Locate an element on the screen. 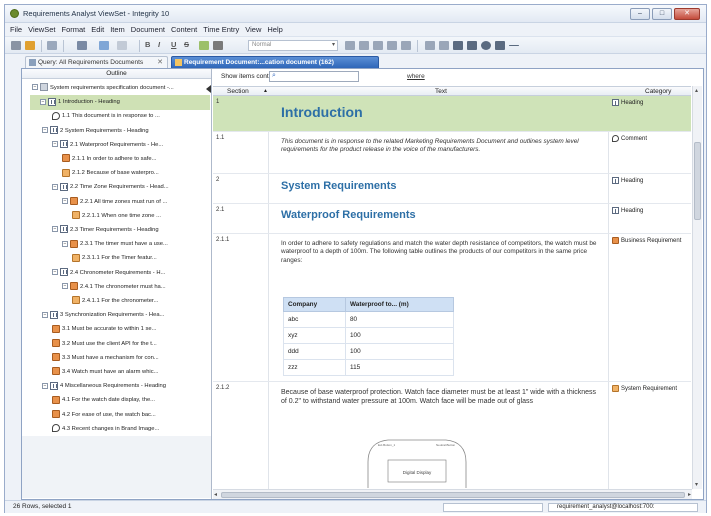  chart-icon is located at coordinates (500, 45).